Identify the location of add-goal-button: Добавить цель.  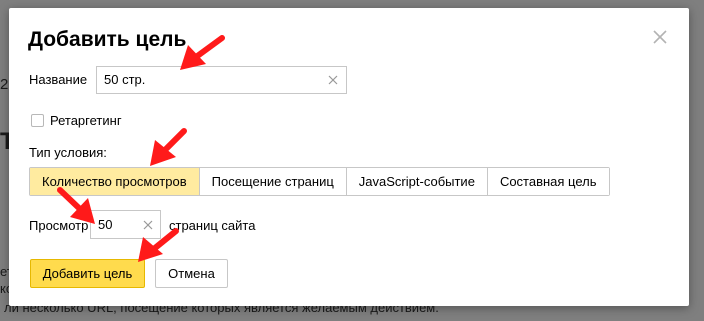
(87, 273).